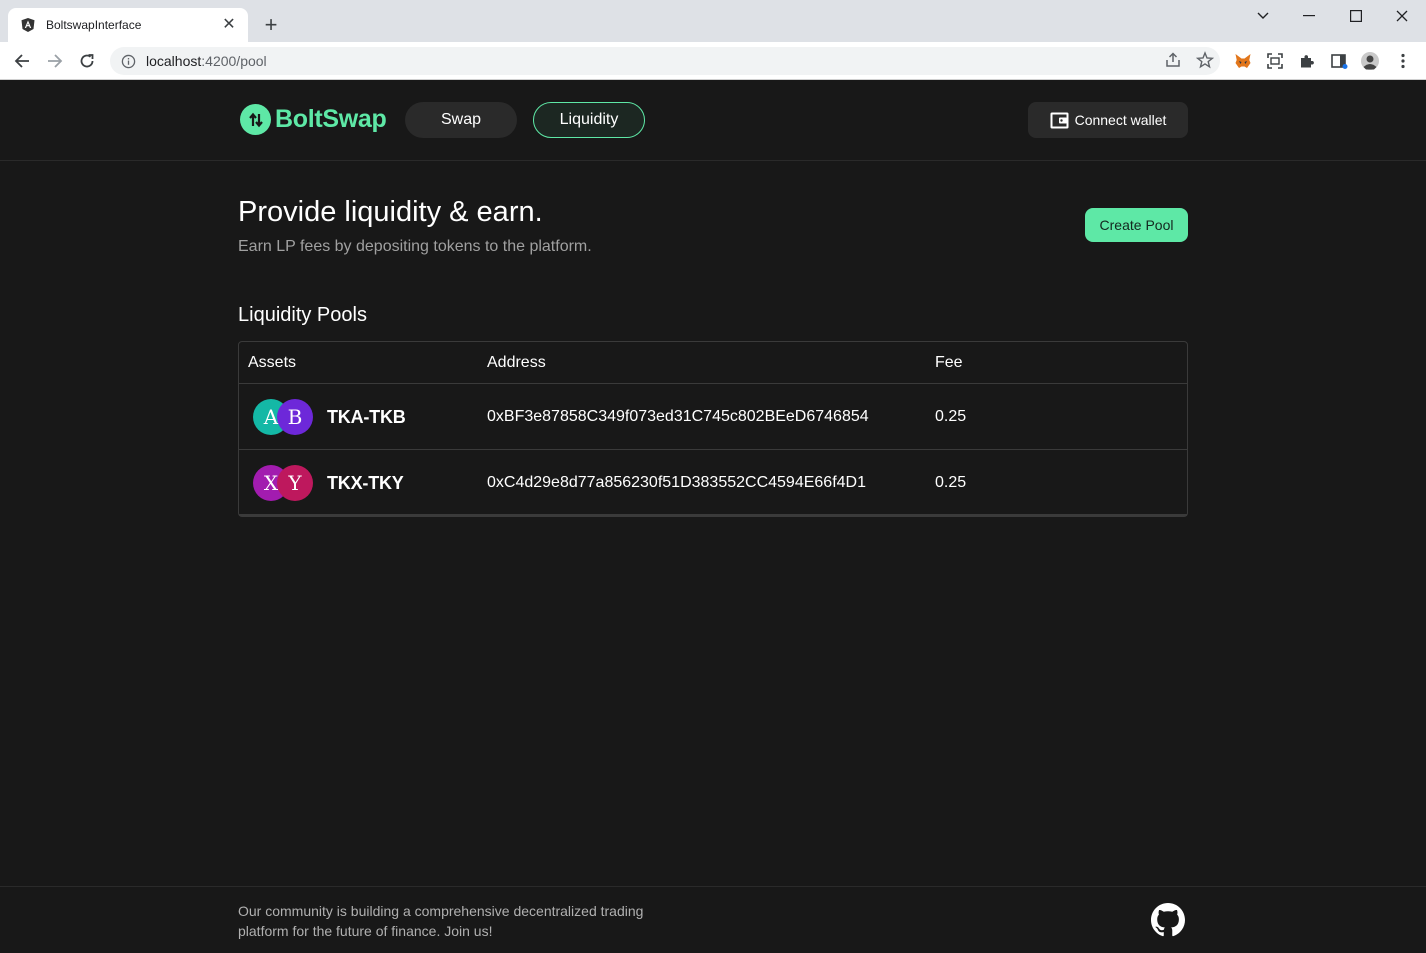 This screenshot has width=1426, height=953. I want to click on boltswap-logo: BoltSwap, so click(313, 119).